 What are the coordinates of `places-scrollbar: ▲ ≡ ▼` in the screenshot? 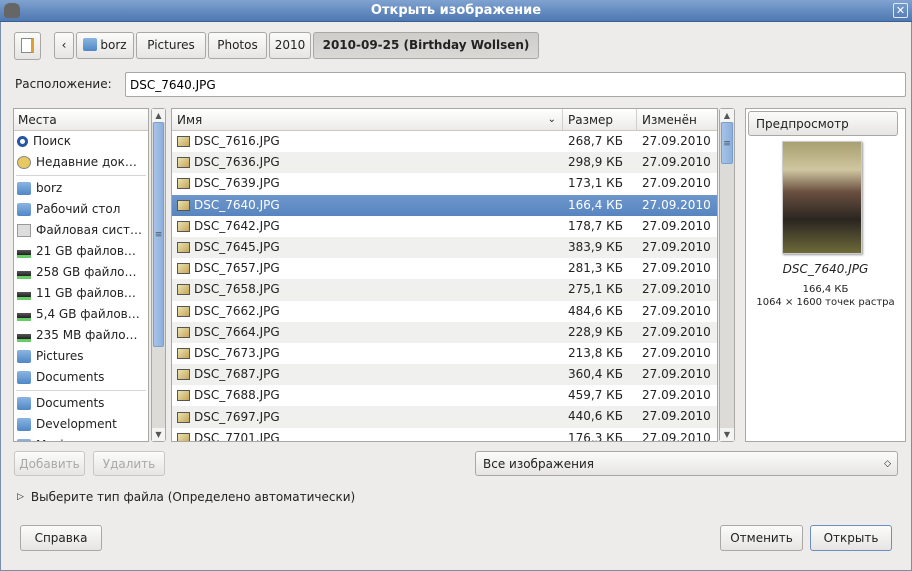 It's located at (158, 275).